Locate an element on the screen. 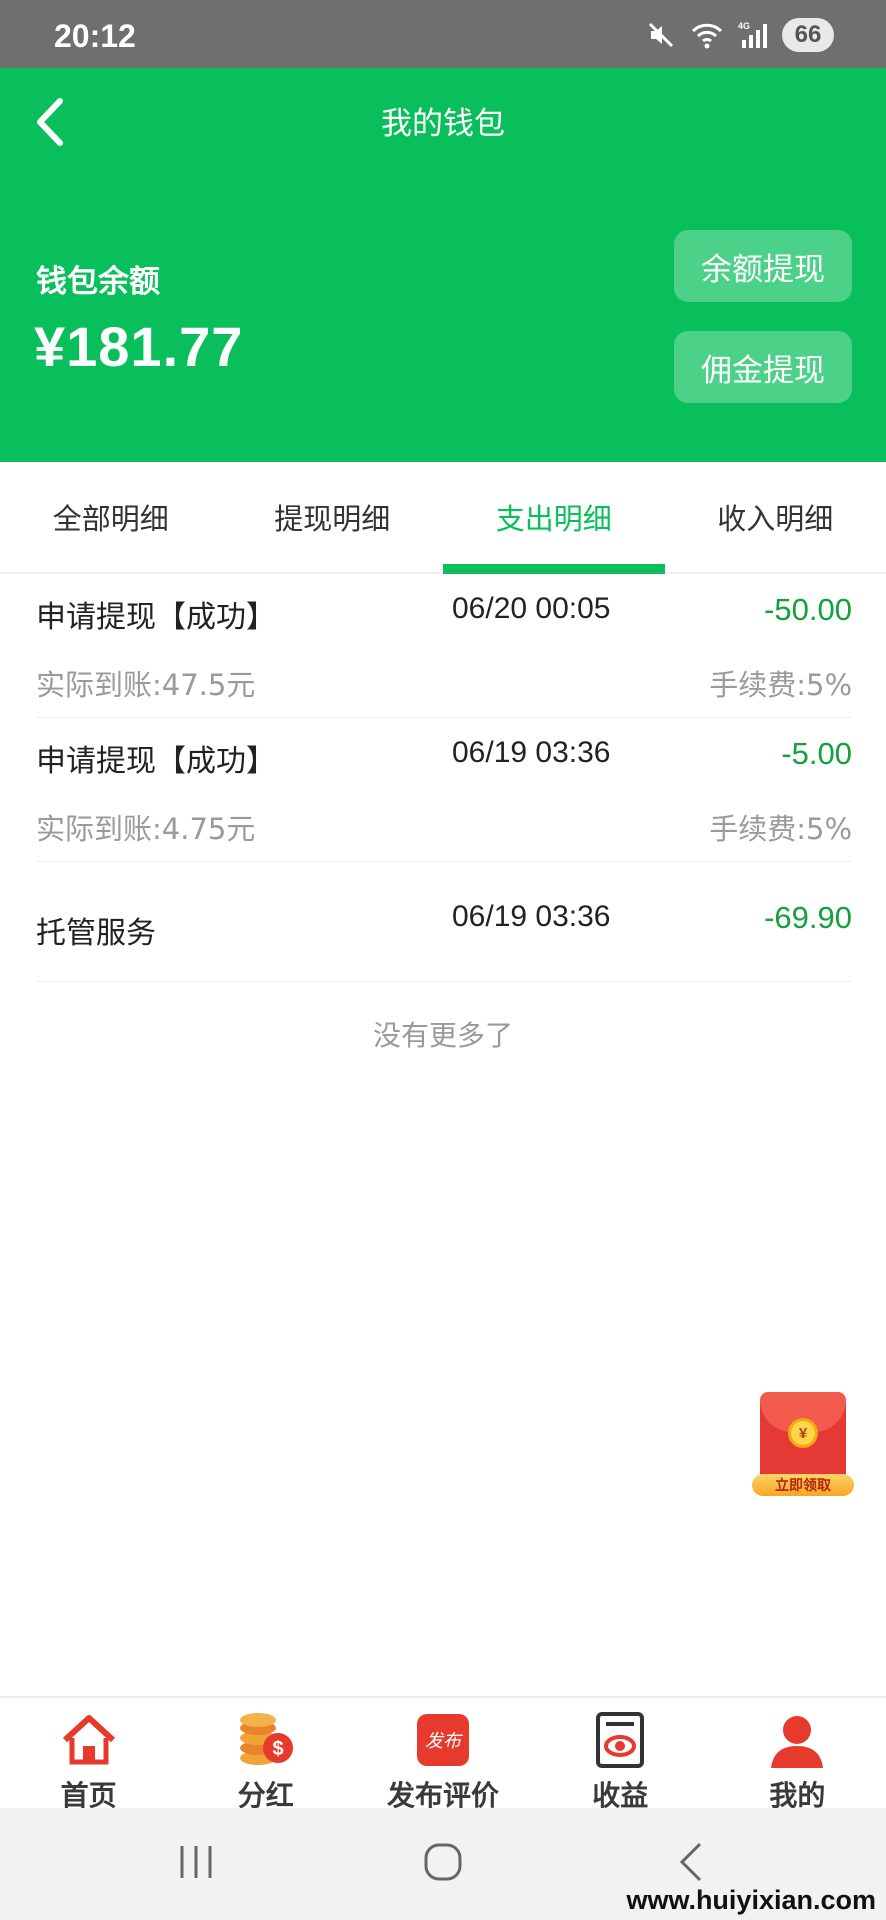  publish-icon: 发布 is located at coordinates (443, 1740).